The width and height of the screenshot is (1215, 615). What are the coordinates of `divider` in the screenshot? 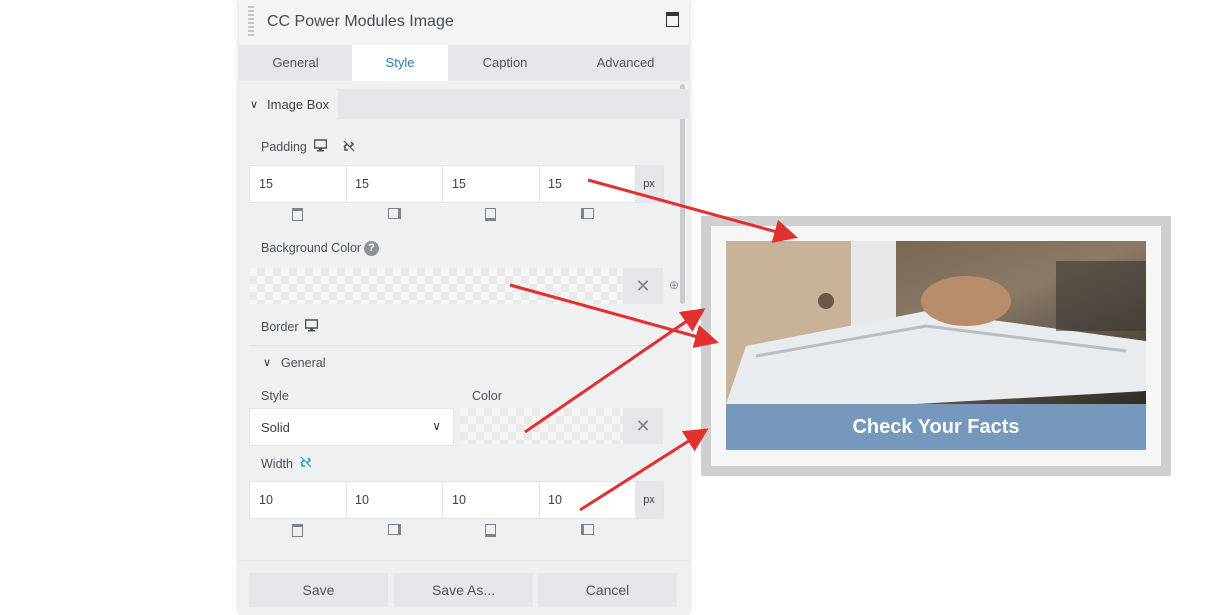 It's located at (455, 345).